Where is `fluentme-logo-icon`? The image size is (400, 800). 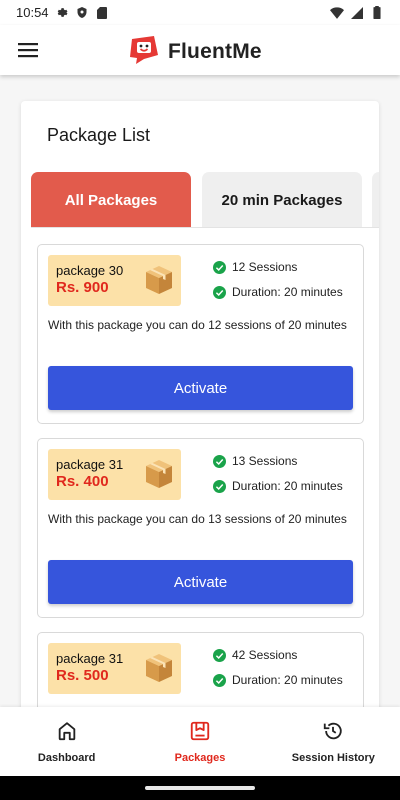 fluentme-logo-icon is located at coordinates (144, 51).